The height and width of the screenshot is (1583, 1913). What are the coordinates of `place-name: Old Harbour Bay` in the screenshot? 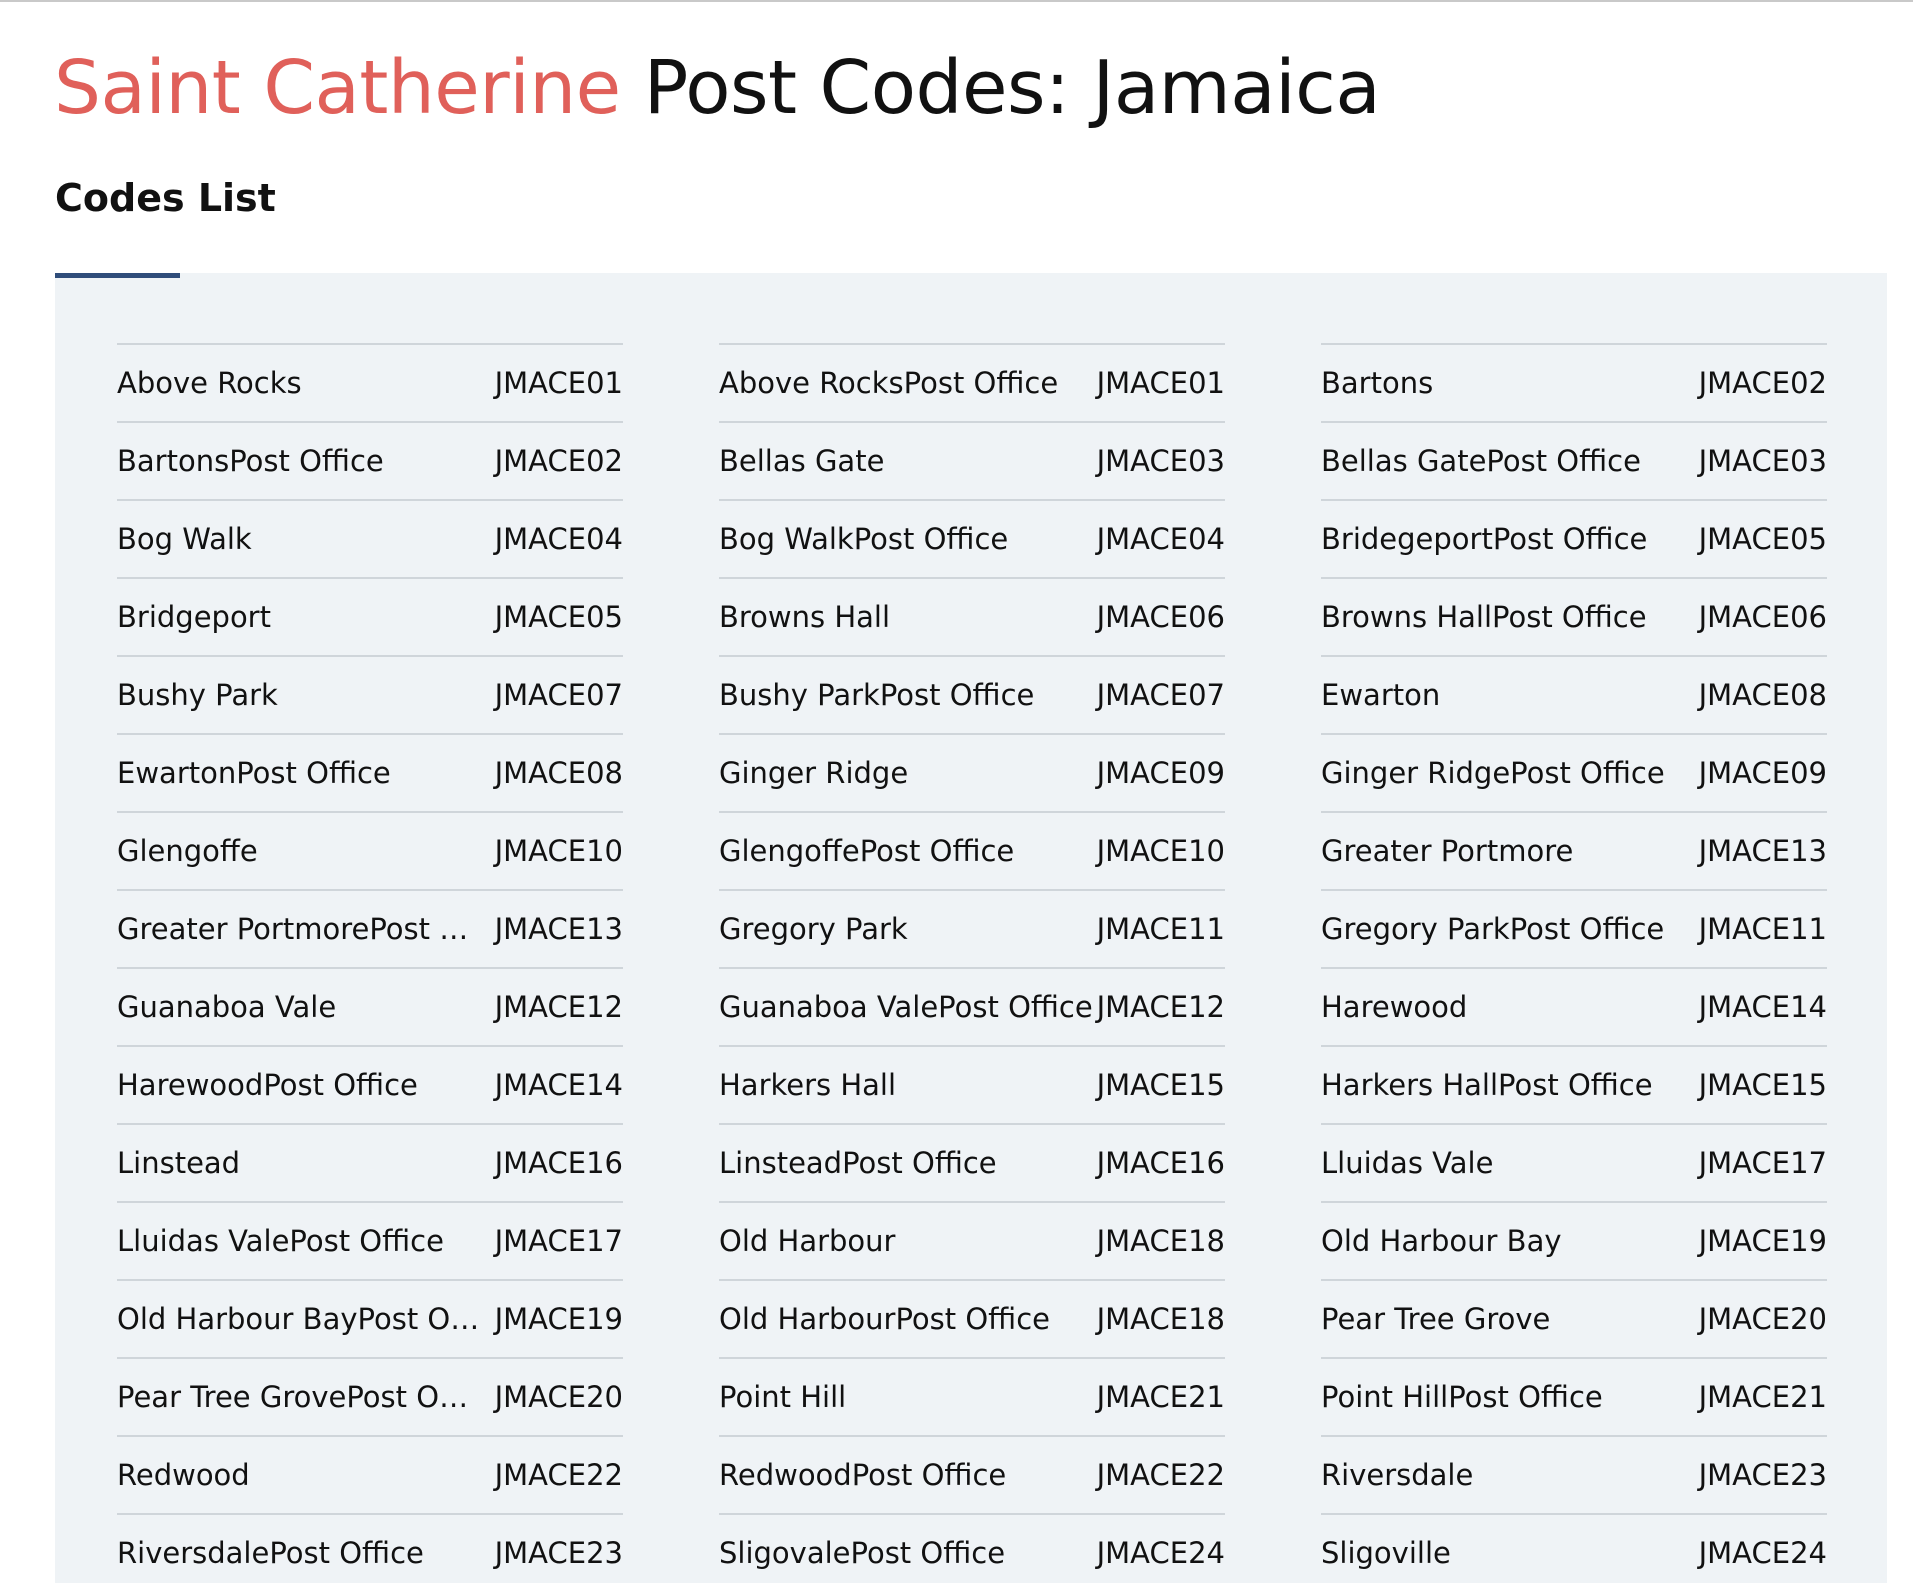 It's located at (1508, 1241).